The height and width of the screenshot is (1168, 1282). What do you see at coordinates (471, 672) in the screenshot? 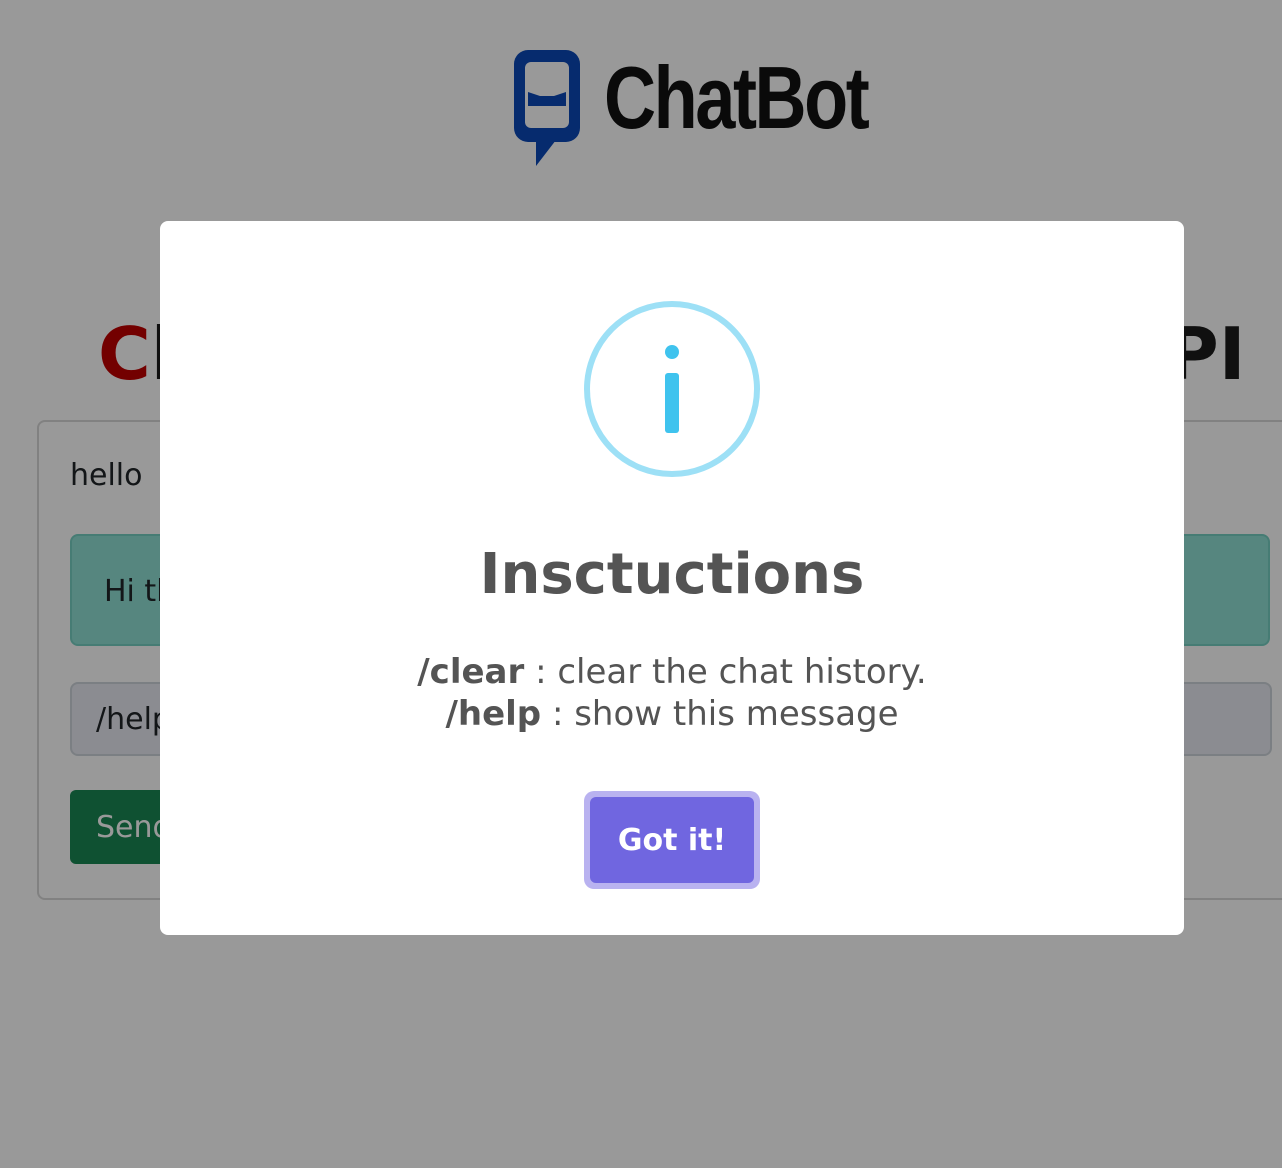
I see `command-name: /clear` at bounding box center [471, 672].